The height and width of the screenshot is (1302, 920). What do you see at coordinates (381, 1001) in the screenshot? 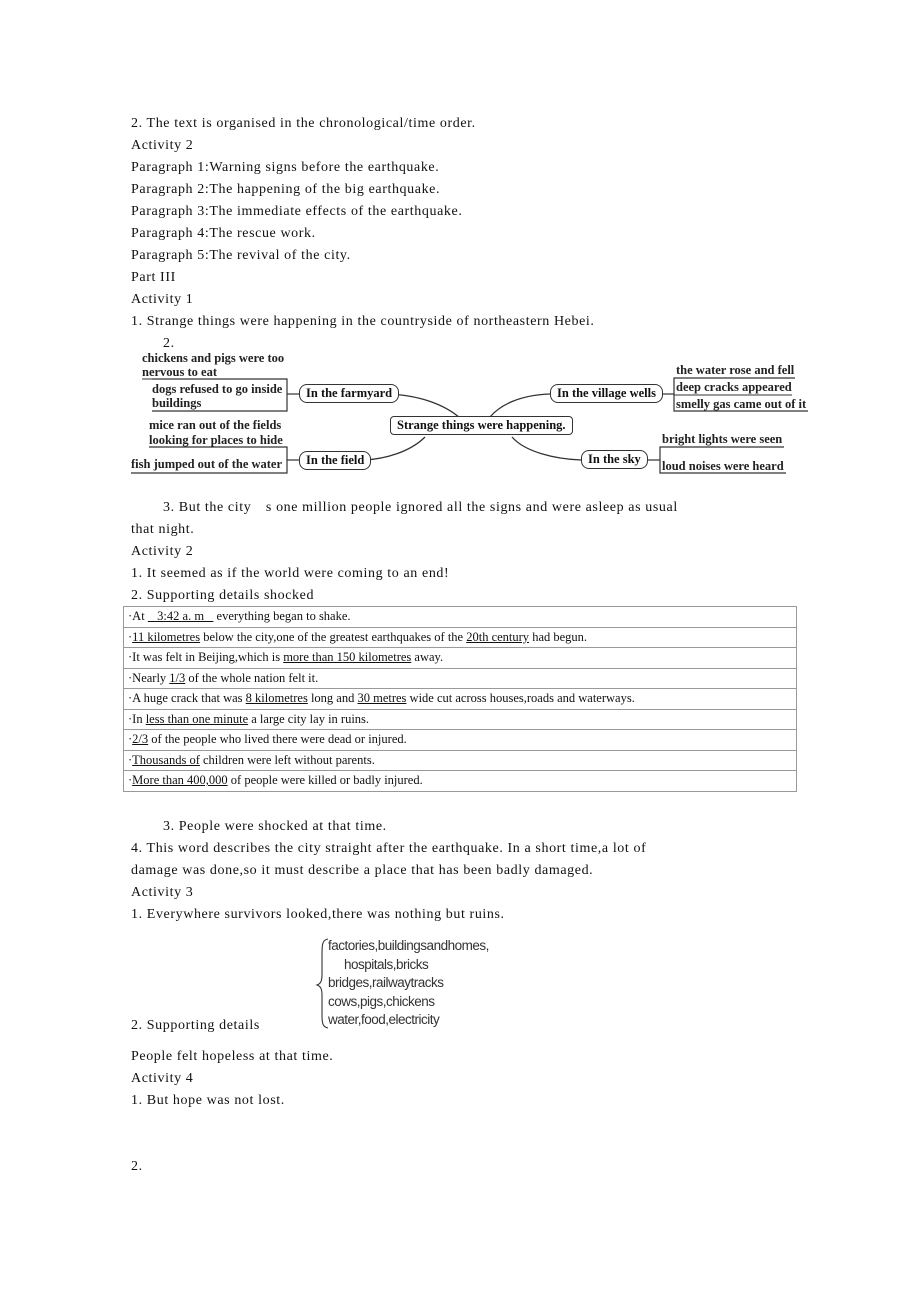
I see `ruins-item: cows,pigs,chickens` at bounding box center [381, 1001].